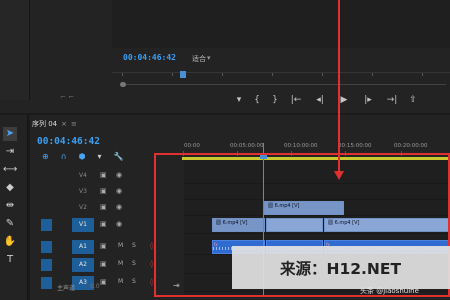 The height and width of the screenshot is (300, 450). What do you see at coordinates (339, 89) in the screenshot?
I see `annotation-arrow-line` at bounding box center [339, 89].